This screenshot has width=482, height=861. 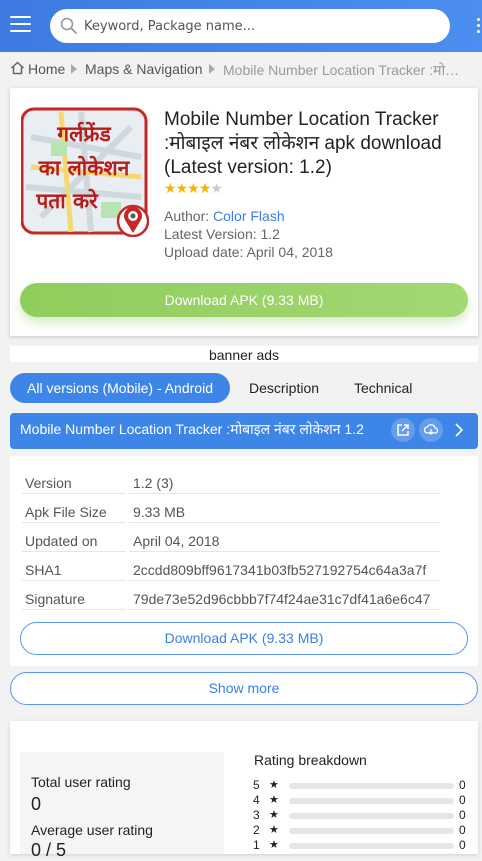 I want to click on detail-row: Version 1.2 (3), so click(x=231, y=480).